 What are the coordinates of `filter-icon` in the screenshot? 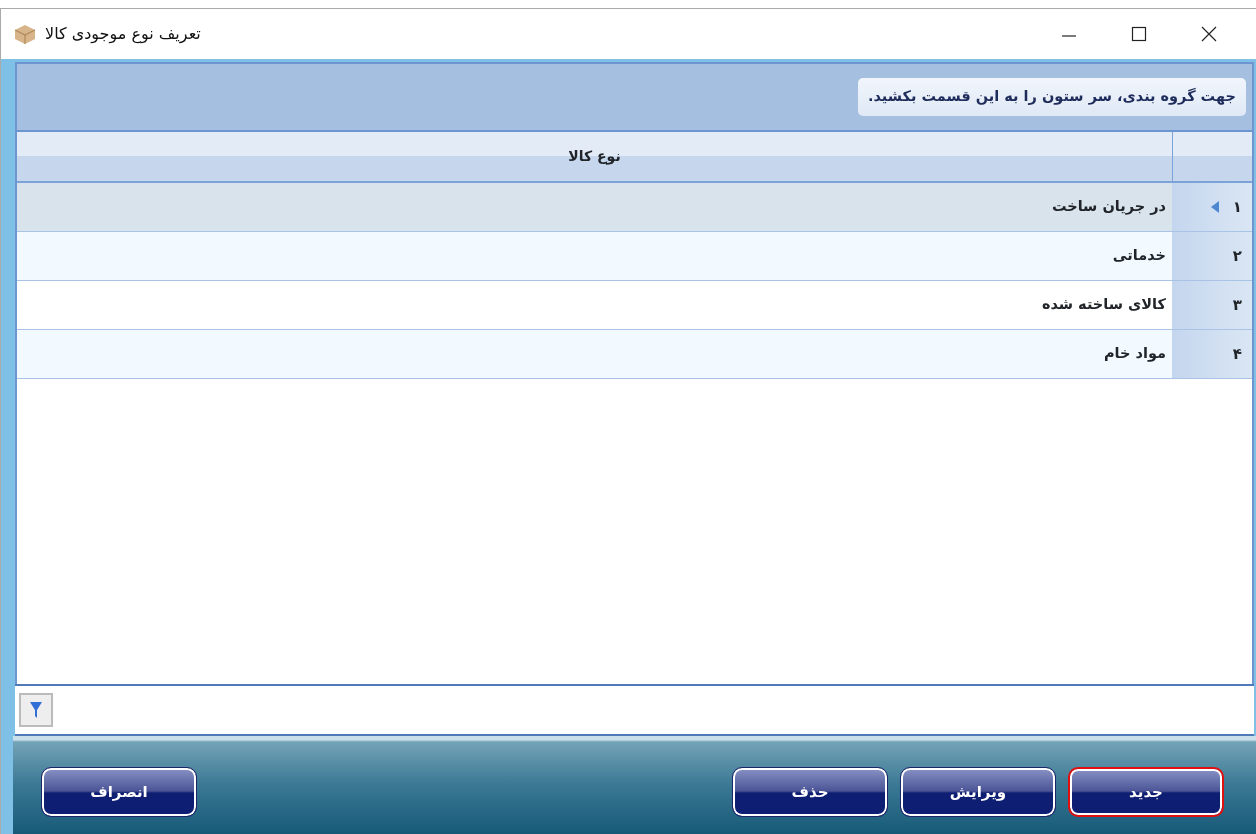 It's located at (36, 710).